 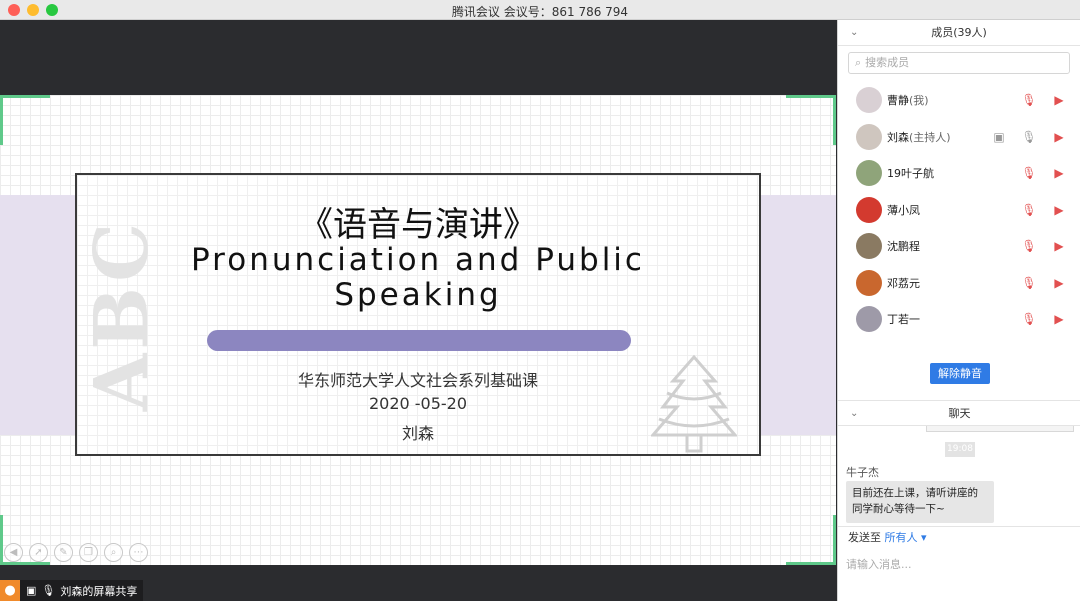 I want to click on zoom-icon: ⌕, so click(x=113, y=552).